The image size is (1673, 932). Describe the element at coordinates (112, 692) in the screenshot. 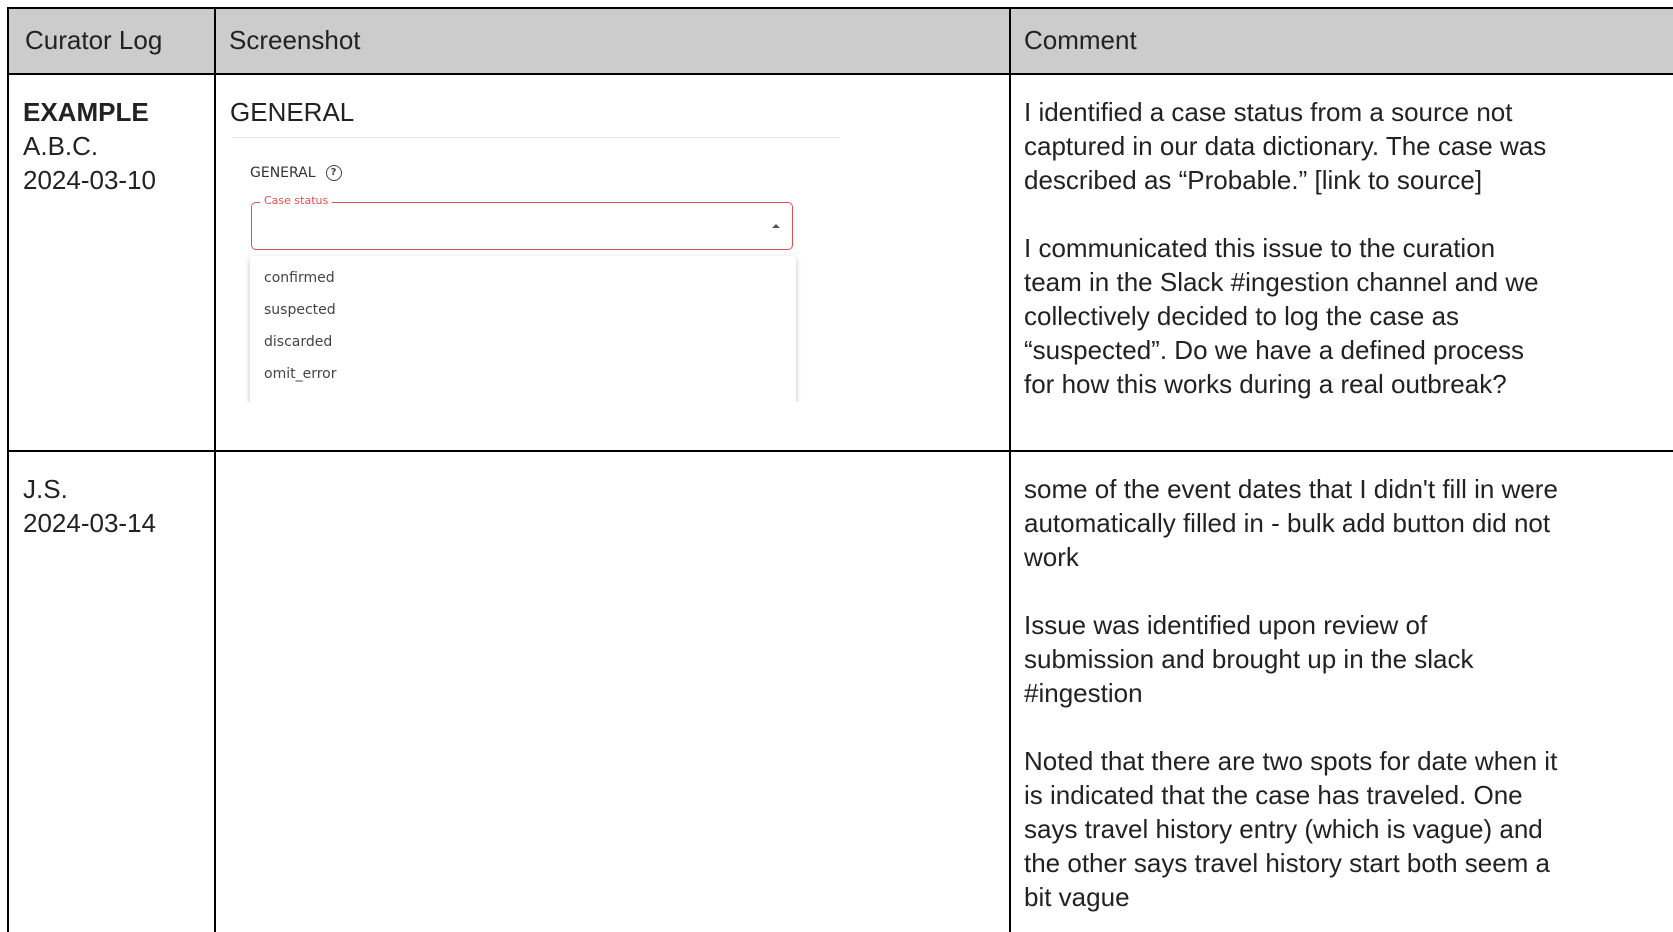

I see `curator-cell: J.S. 2024-03-14` at that location.